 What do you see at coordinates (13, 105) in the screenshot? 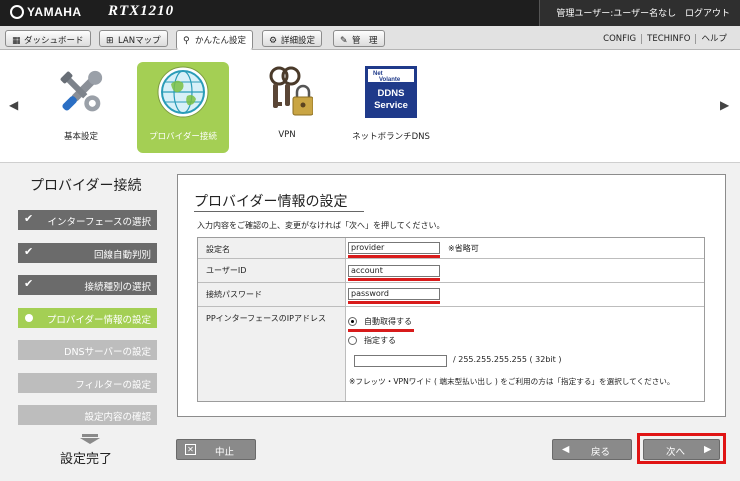
I see `scroll-left-arrow-icon: ◀` at bounding box center [13, 105].